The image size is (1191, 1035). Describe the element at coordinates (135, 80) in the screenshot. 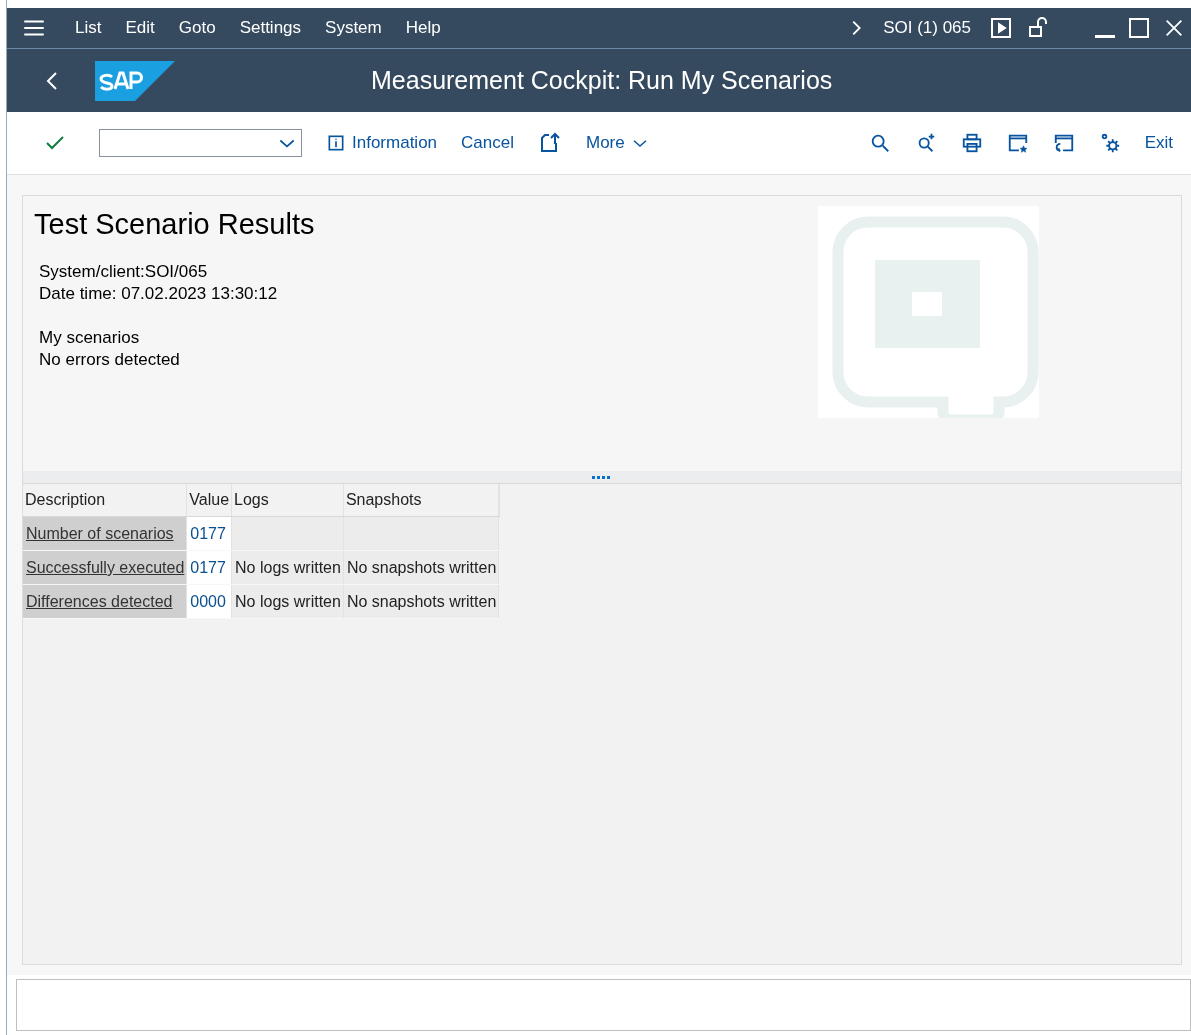

I see `logo-icon` at that location.